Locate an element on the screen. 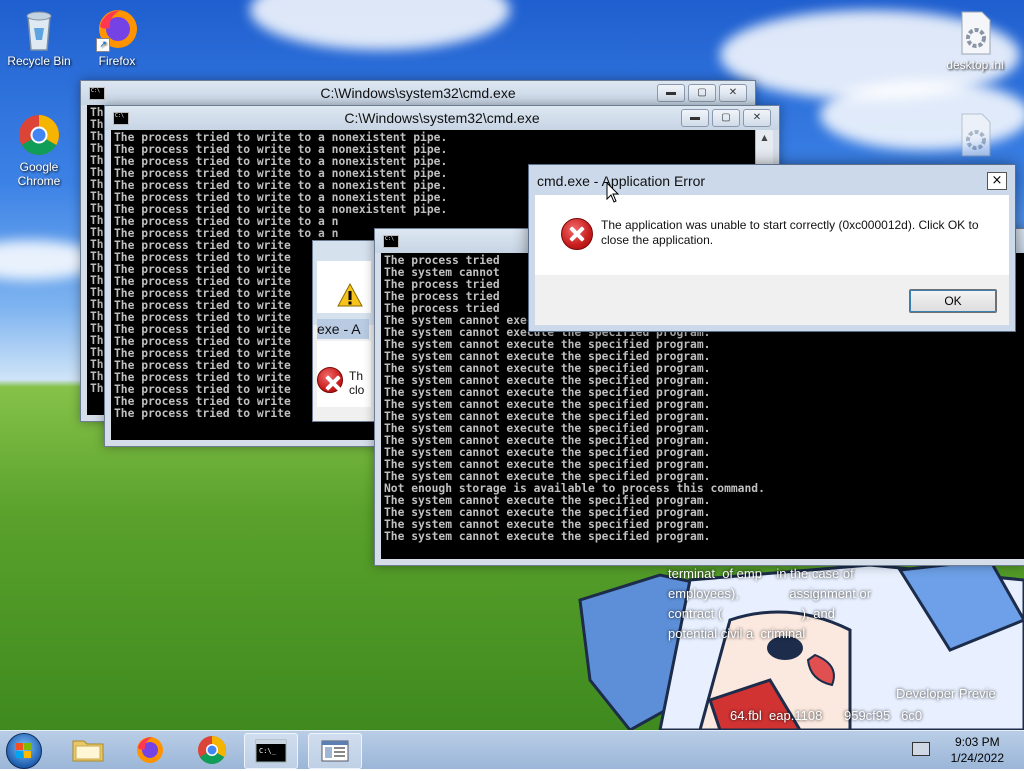 This screenshot has width=1024, height=771. desktop-icon-chrome: Google Chrome is located at coordinates (39, 150).